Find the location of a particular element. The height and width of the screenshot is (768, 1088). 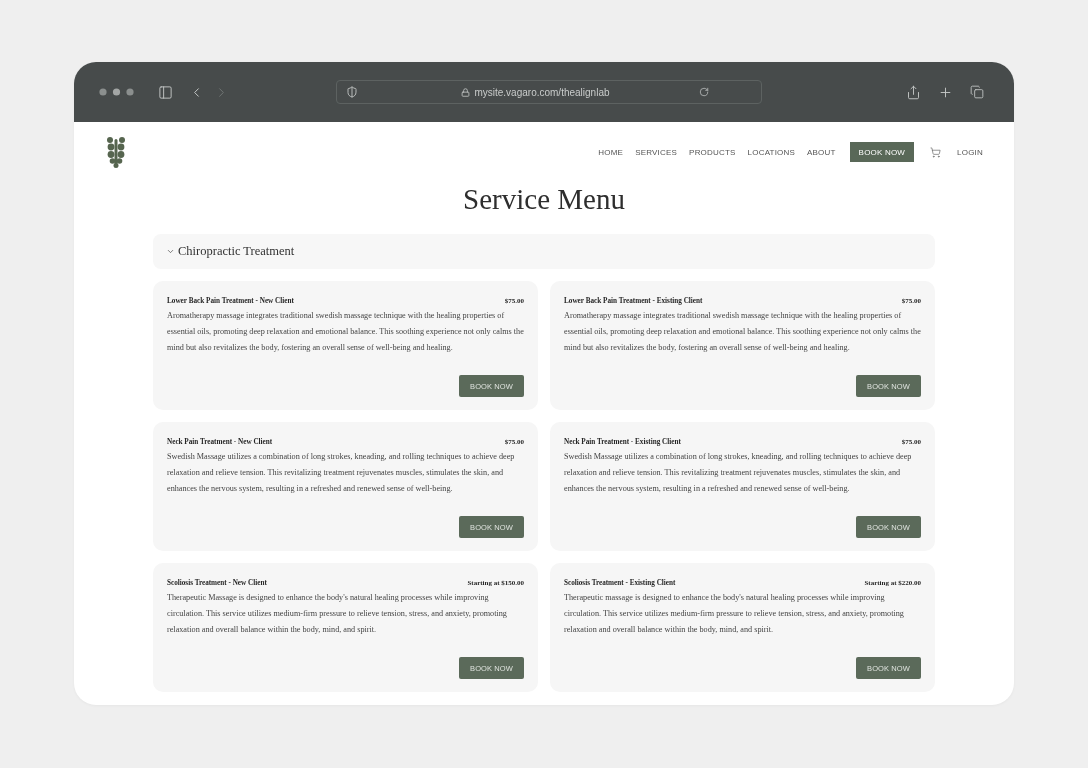

sidebar-icon is located at coordinates (165, 92).